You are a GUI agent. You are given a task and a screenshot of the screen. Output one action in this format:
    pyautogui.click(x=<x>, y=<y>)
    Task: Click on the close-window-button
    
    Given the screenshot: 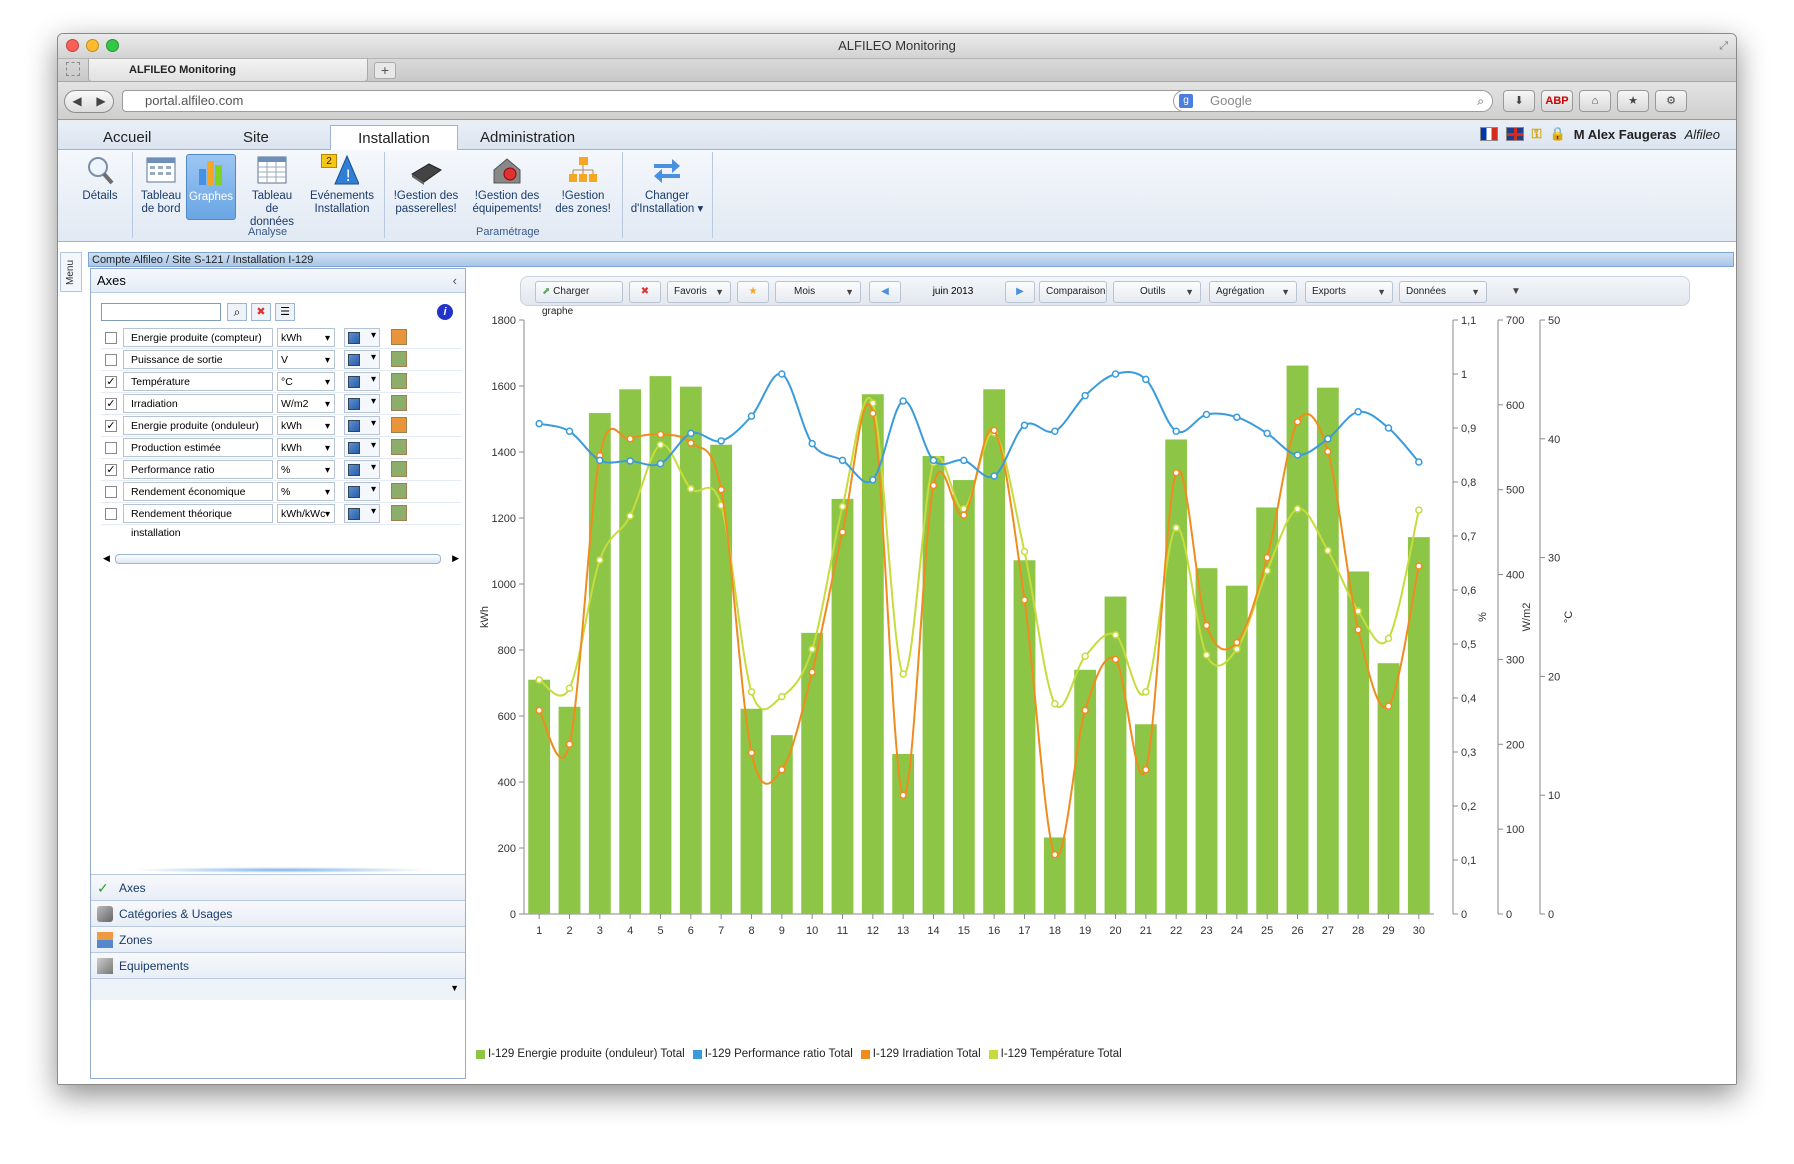 What is the action you would take?
    pyautogui.click(x=72, y=45)
    